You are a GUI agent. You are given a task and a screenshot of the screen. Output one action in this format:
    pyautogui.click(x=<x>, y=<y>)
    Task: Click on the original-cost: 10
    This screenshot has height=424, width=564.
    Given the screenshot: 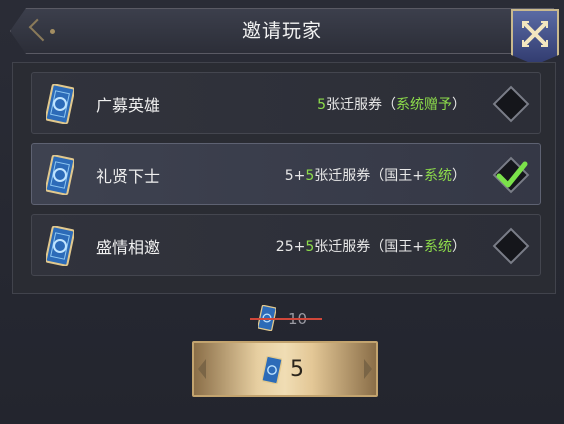 What is the action you would take?
    pyautogui.click(x=290, y=318)
    